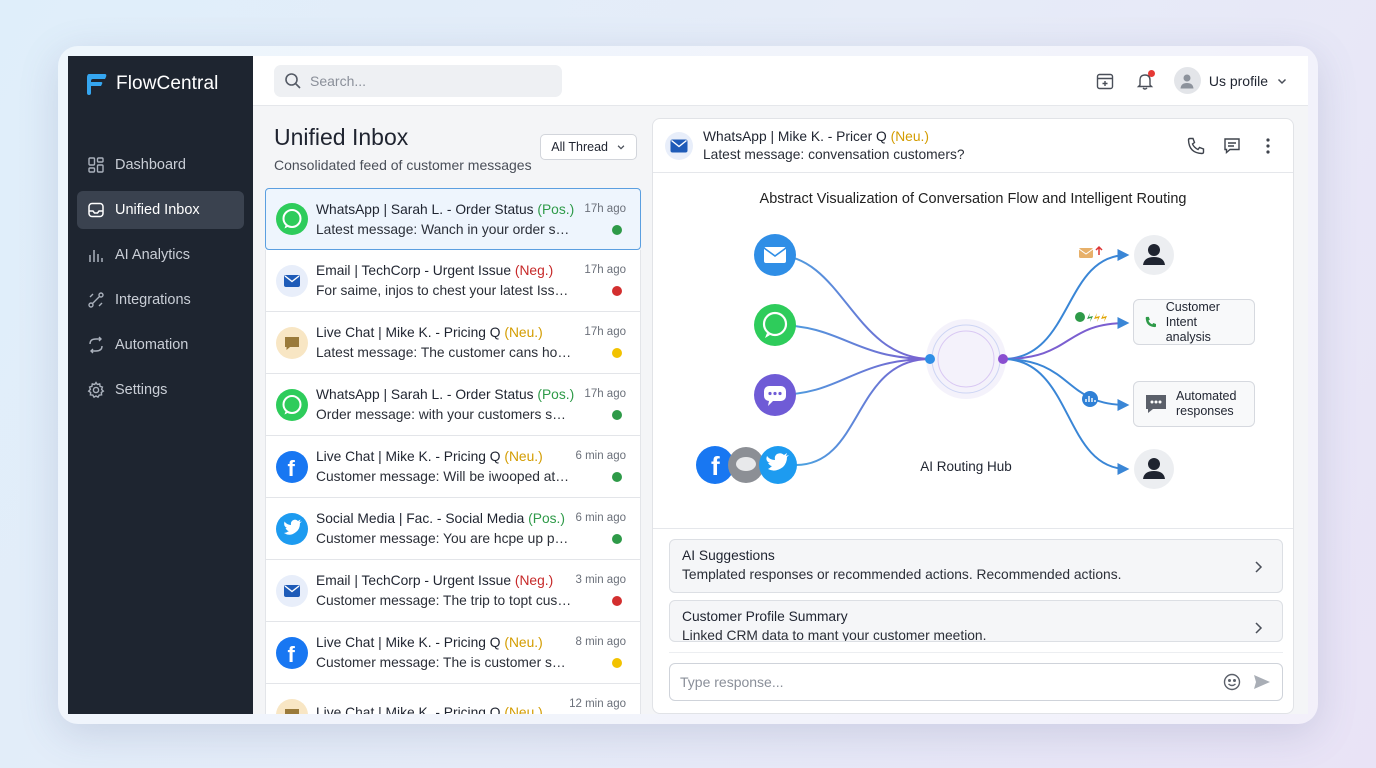 Image resolution: width=1376 pixels, height=768 pixels. What do you see at coordinates (863, 412) in the screenshot?
I see `flow-line-social` at bounding box center [863, 412].